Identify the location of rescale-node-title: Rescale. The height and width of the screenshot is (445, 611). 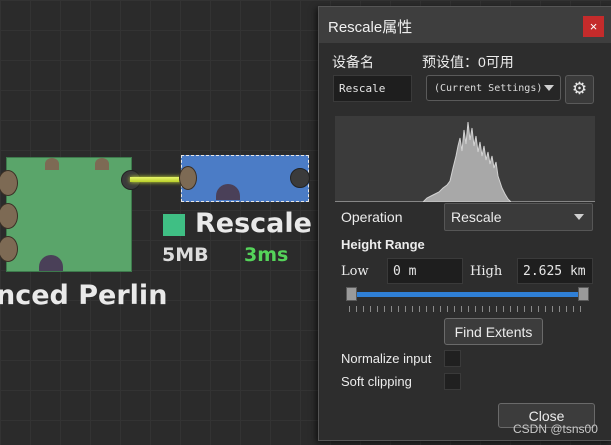
(253, 223).